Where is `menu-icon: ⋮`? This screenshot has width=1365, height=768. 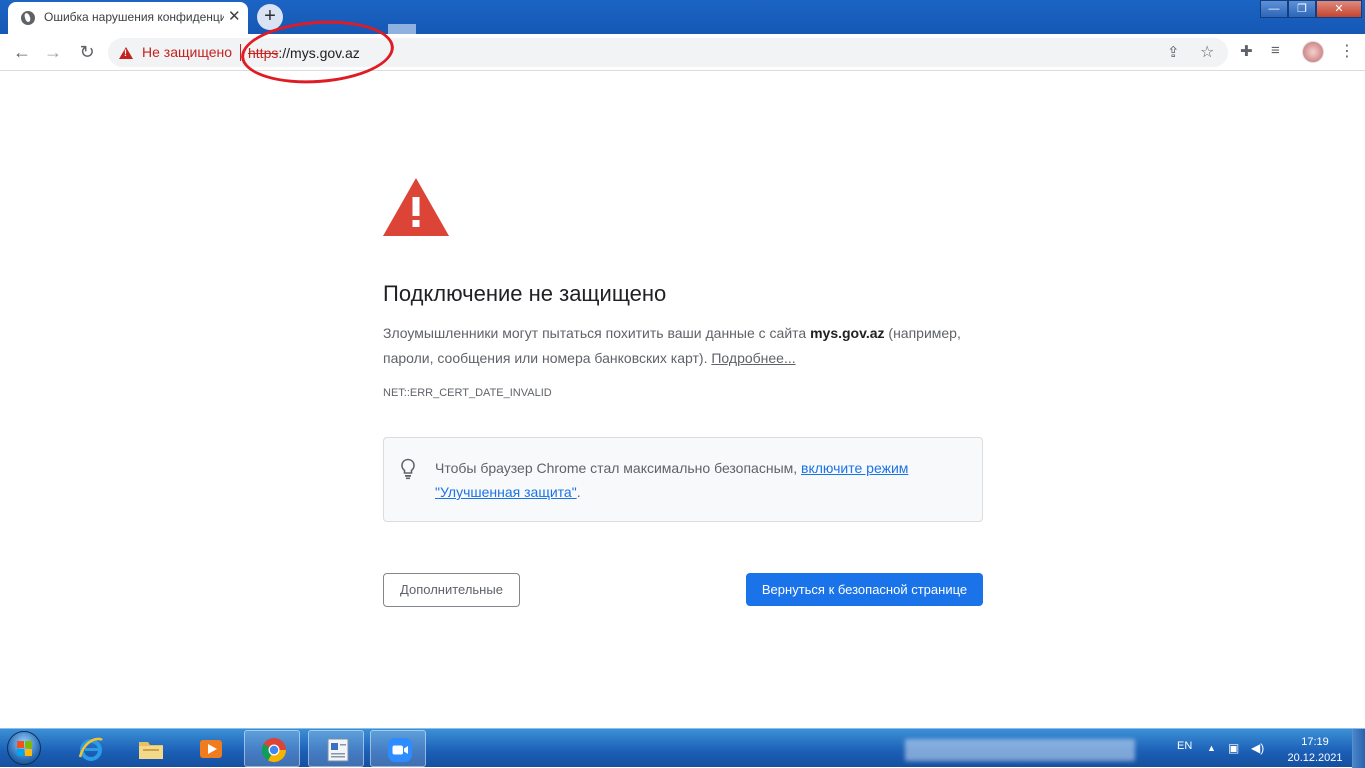
menu-icon: ⋮ is located at coordinates (1347, 52).